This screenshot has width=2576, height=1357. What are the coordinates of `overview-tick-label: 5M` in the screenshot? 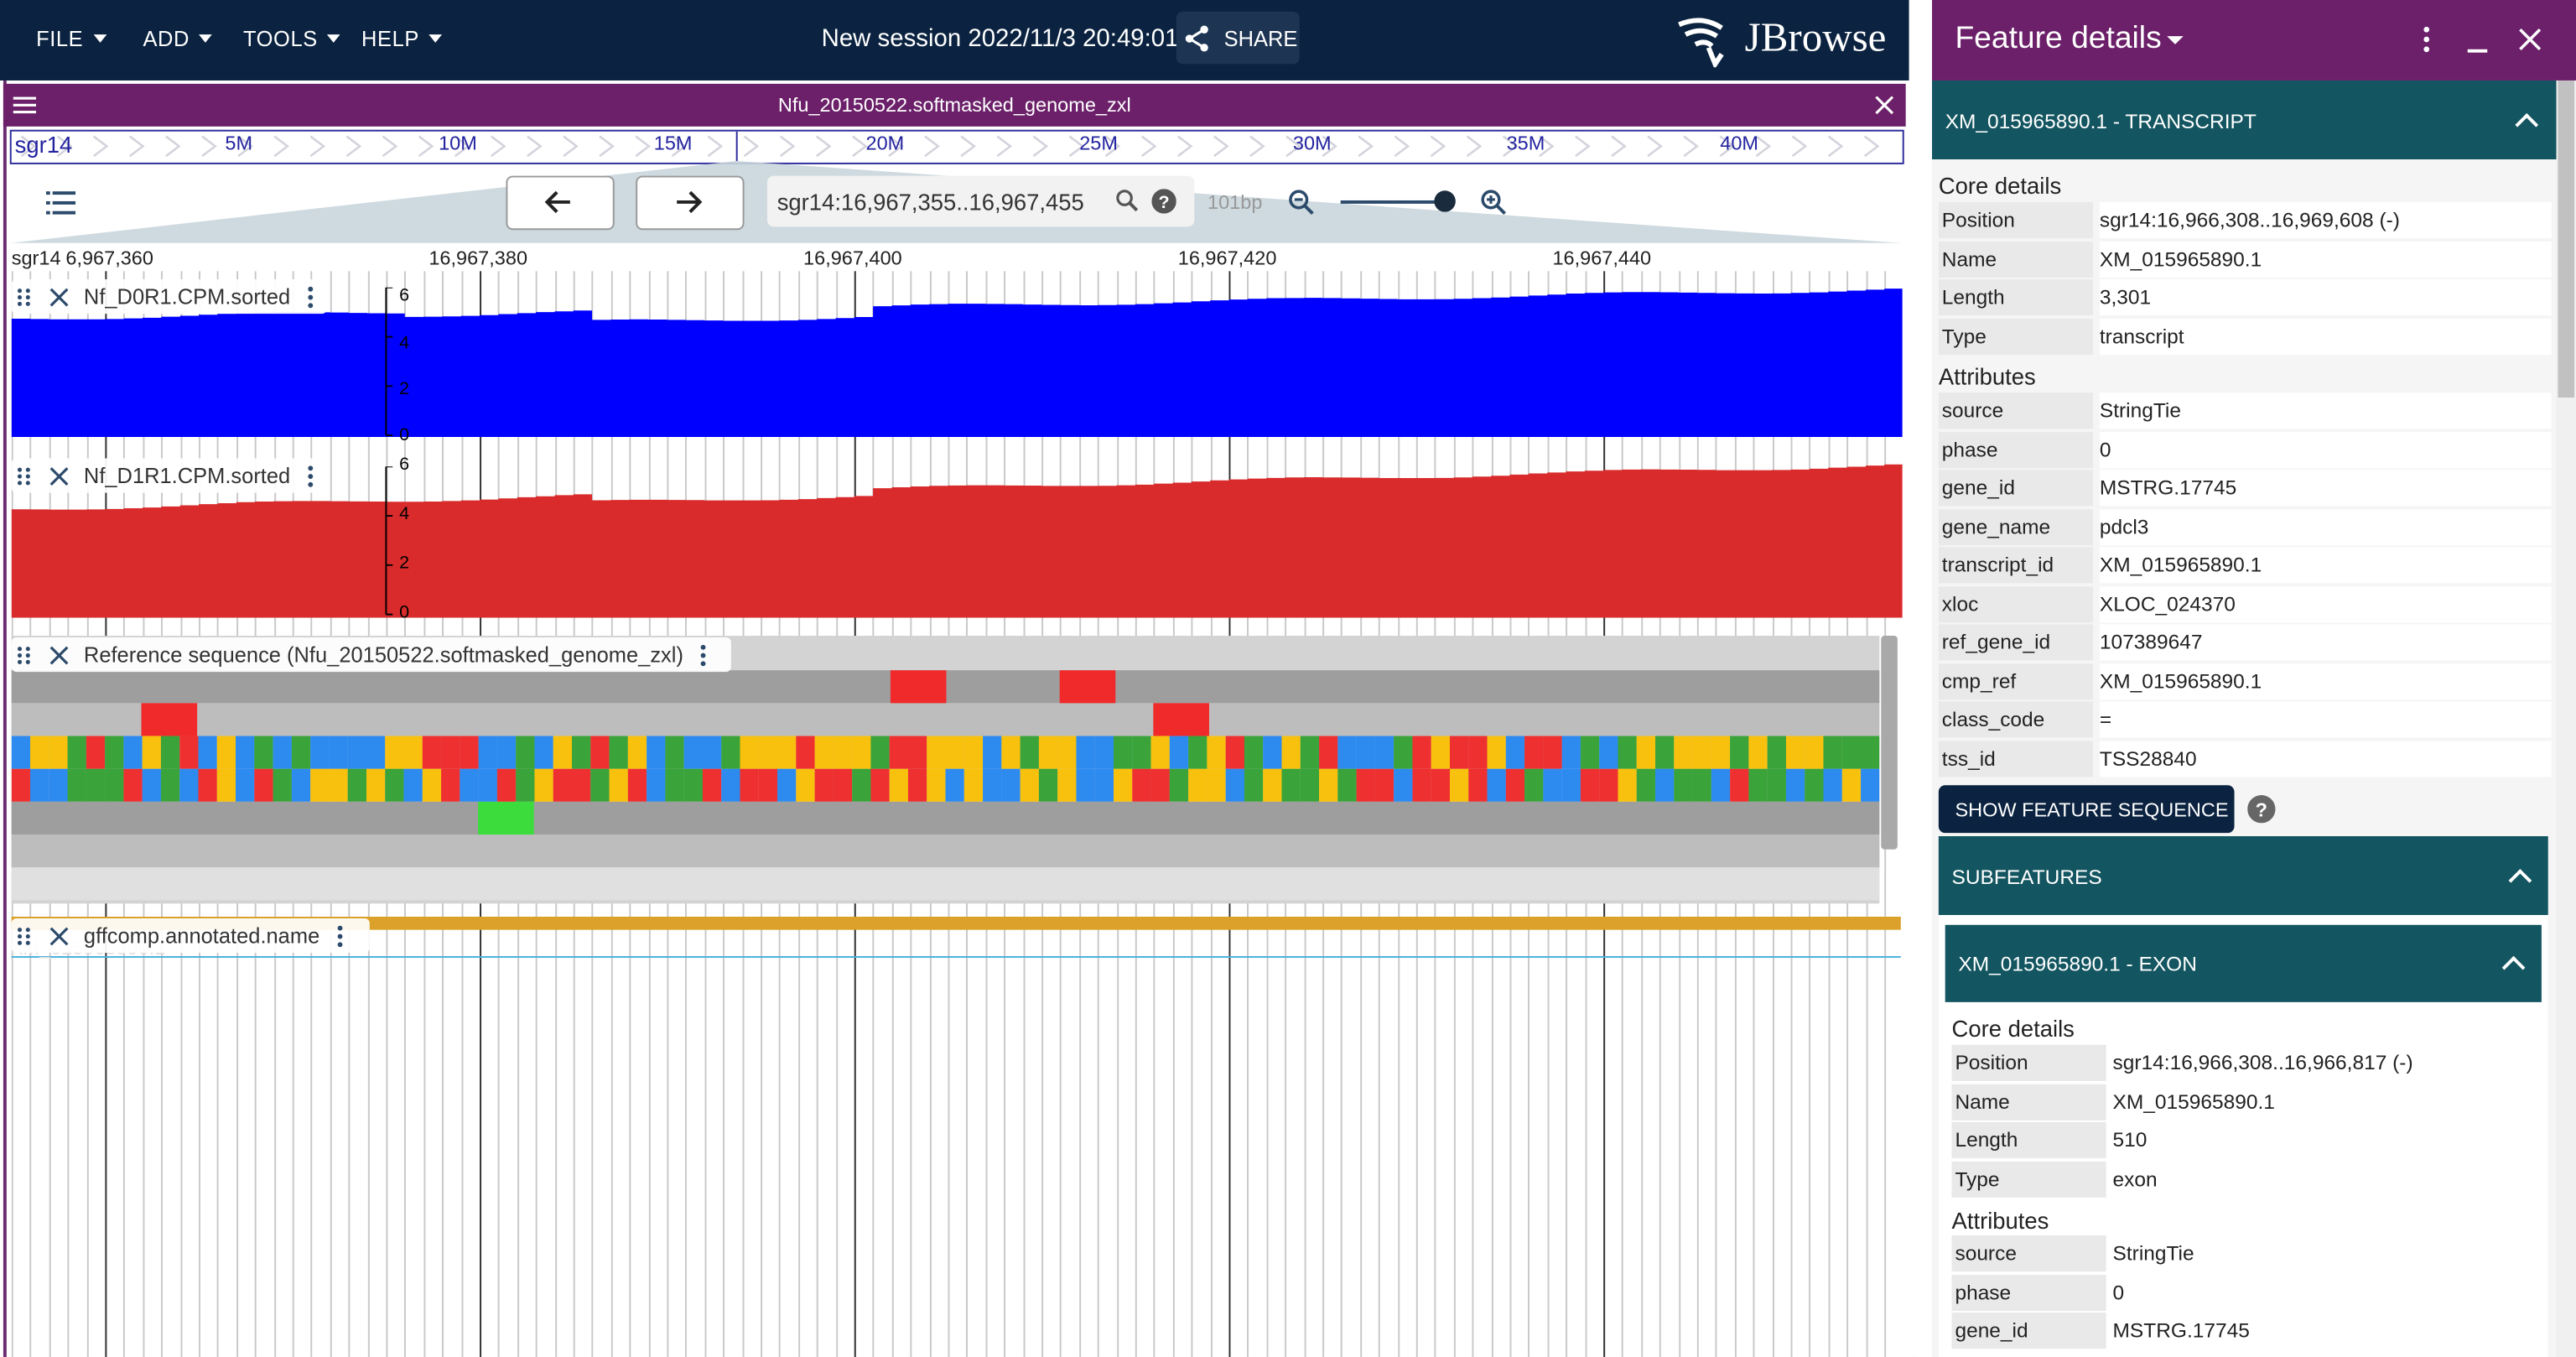 It's located at (239, 143).